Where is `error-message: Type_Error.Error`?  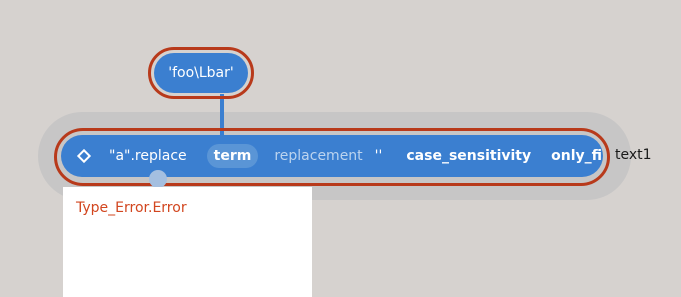 error-message: Type_Error.Error is located at coordinates (131, 208).